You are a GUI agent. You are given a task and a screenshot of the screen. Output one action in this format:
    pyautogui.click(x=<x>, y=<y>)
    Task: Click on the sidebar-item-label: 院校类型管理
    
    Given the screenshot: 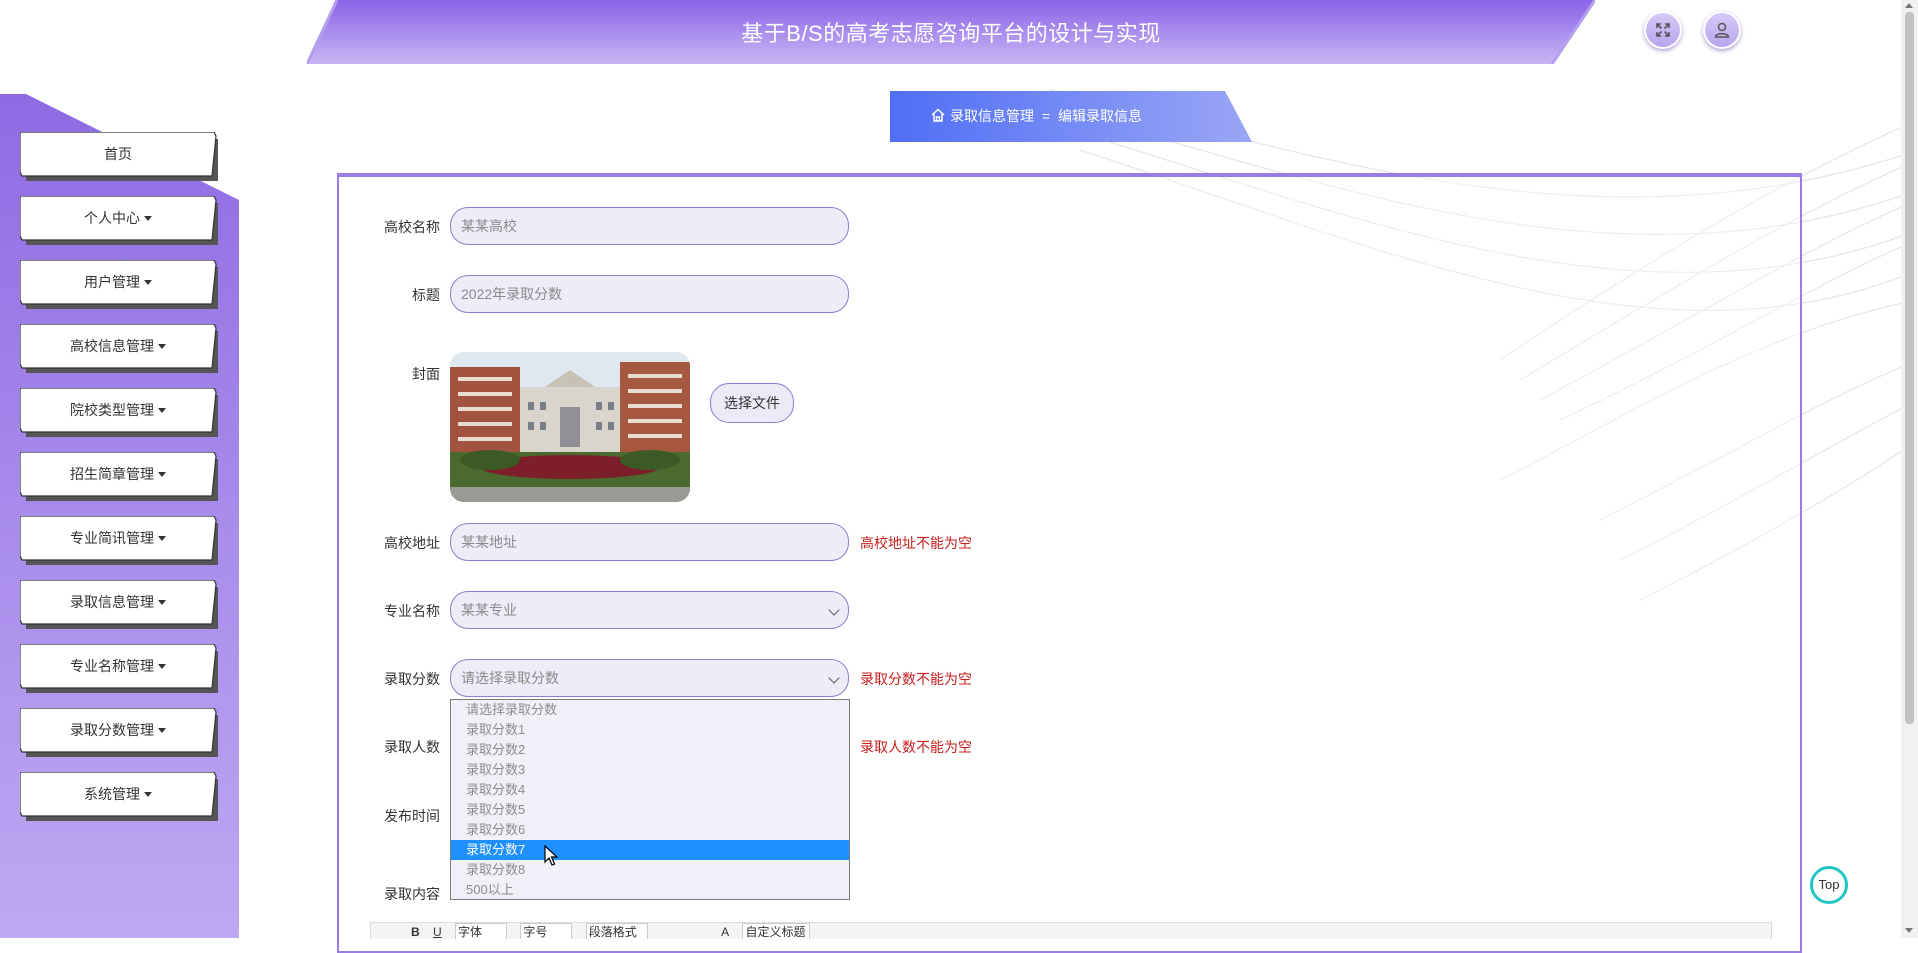 What is the action you would take?
    pyautogui.click(x=118, y=410)
    